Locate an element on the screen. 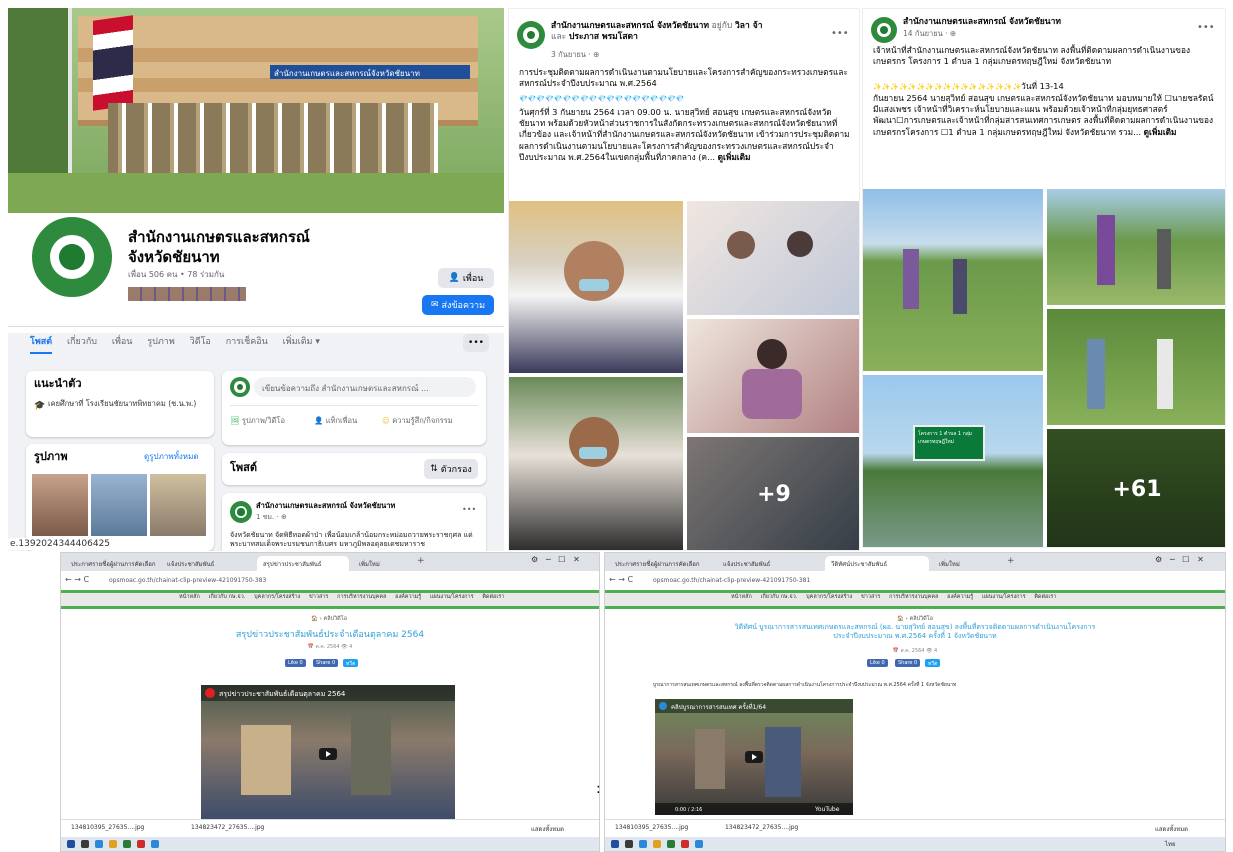  filter-button: ⇅ ตัวกรอง is located at coordinates (451, 469).